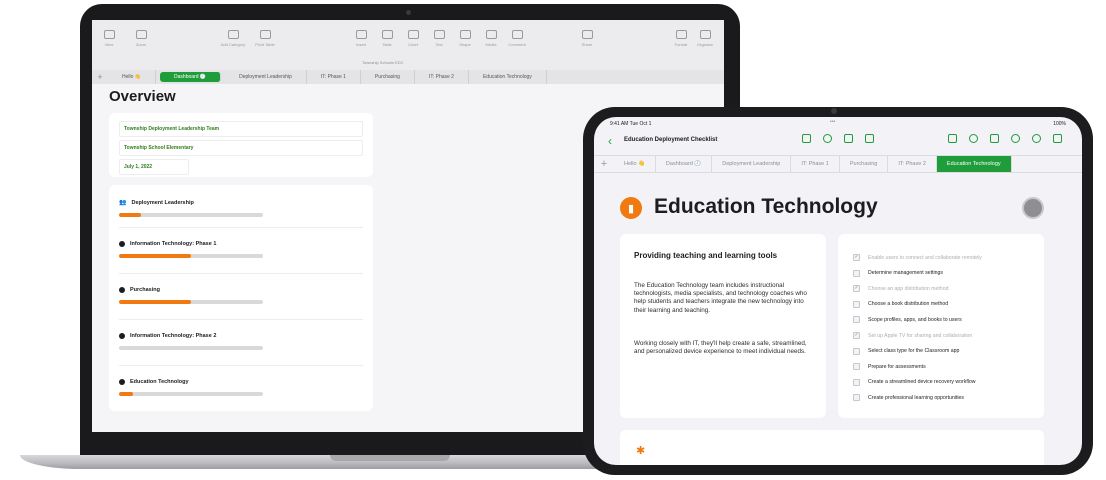 The image size is (1106, 480). Describe the element at coordinates (838, 142) in the screenshot. I see `ipad-nav-bar: ‹ Education Deployment Checklist` at that location.